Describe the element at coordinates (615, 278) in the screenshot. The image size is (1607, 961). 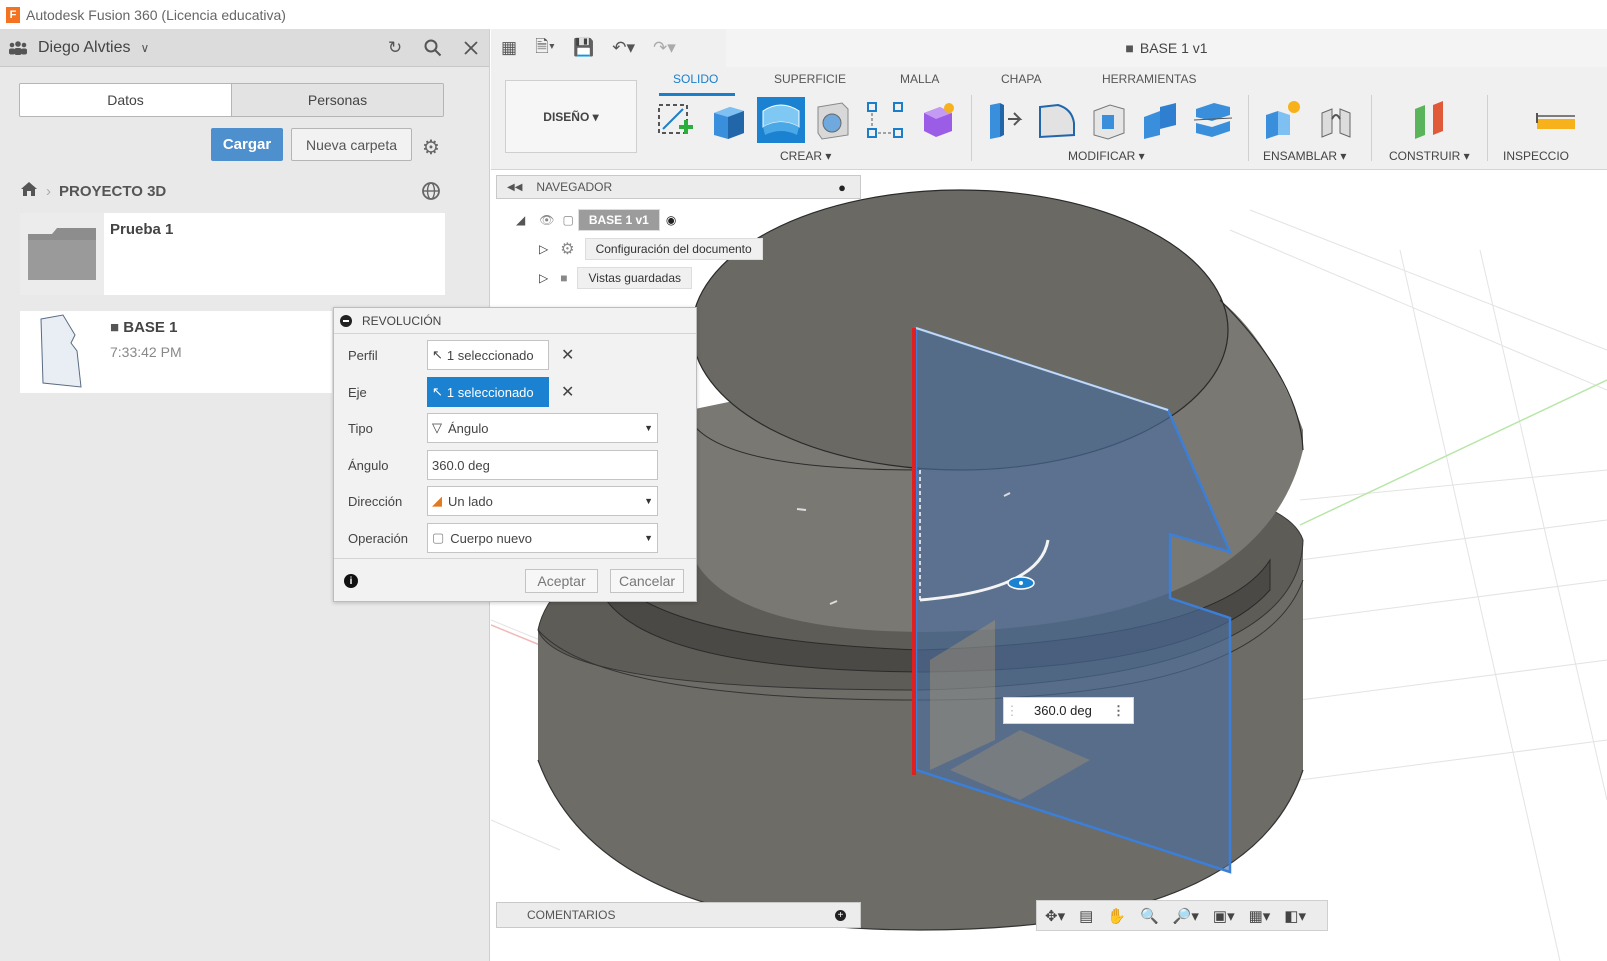
I see `tree-row-saved-views: ▷ ■ Vistas guardadas` at that location.